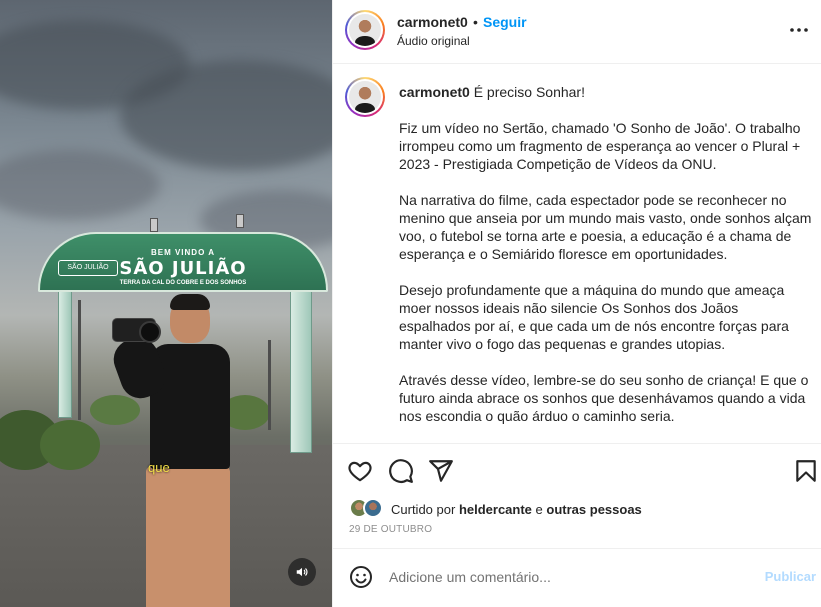 Image resolution: width=821 pixels, height=607 pixels. Describe the element at coordinates (539, 509) in the screenshot. I see `likes-connector: e` at that location.